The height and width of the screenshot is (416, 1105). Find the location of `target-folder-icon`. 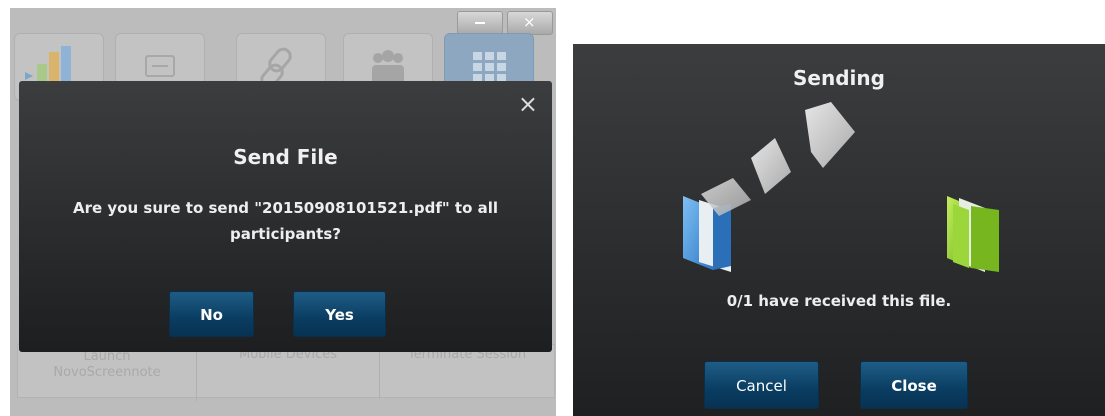

target-folder-icon is located at coordinates (973, 234).